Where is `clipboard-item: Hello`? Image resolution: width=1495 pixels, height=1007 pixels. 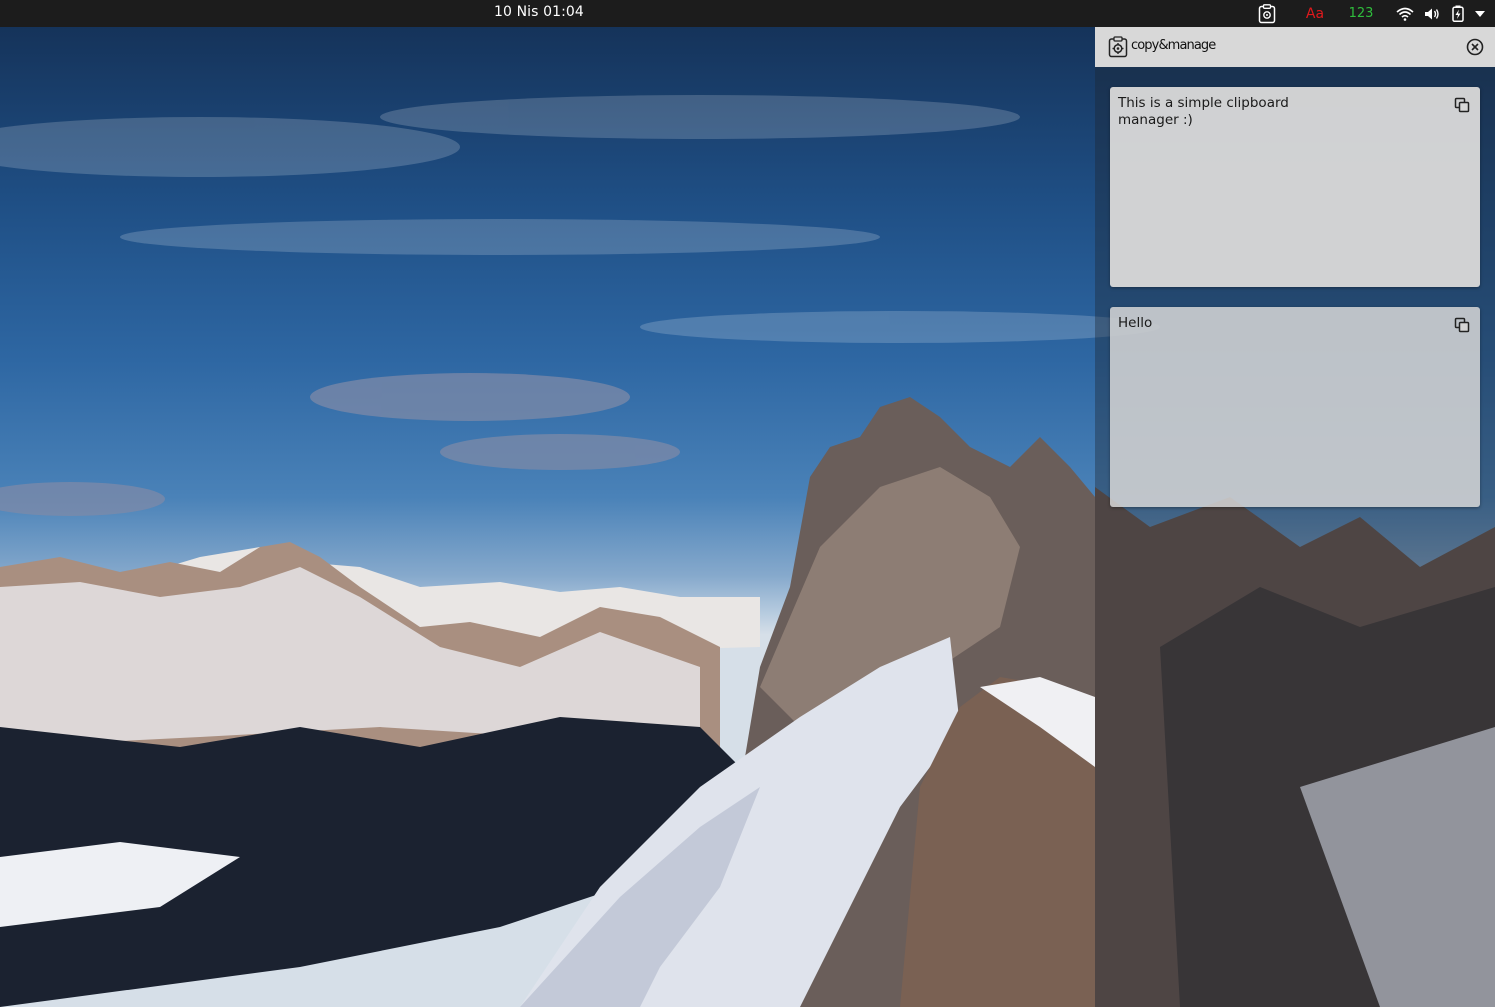
clipboard-item: Hello is located at coordinates (1295, 407).